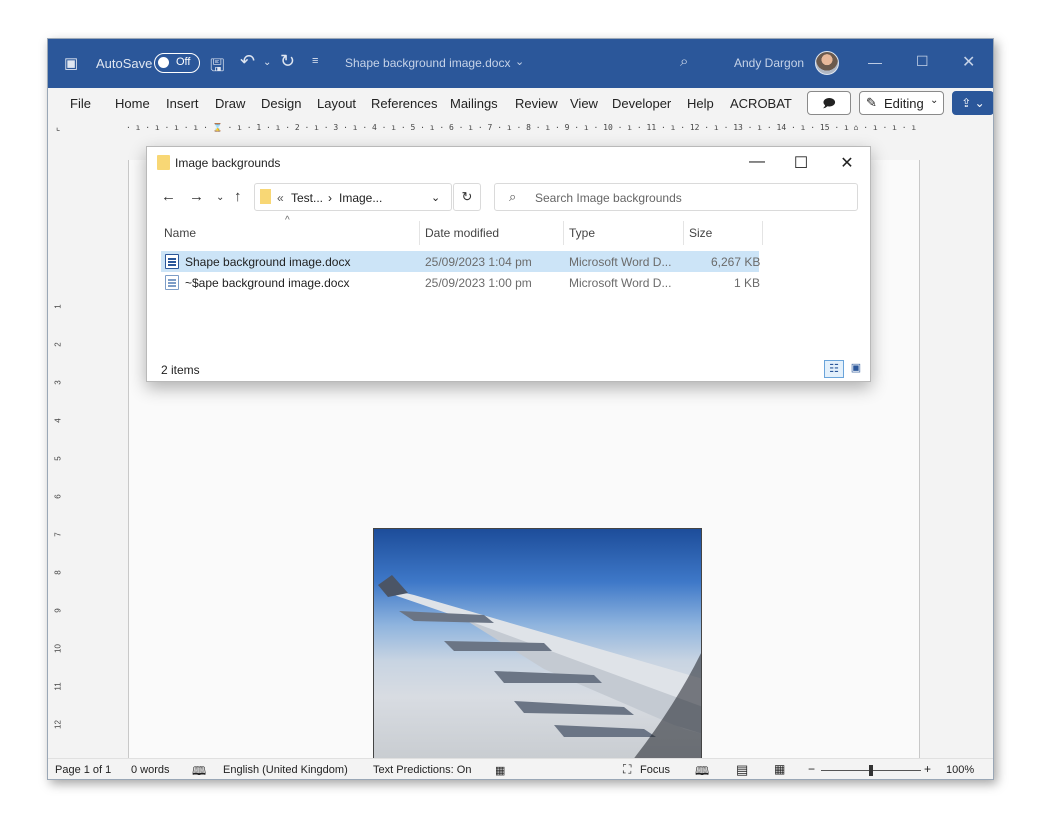  I want to click on autosave-toggle: Off, so click(177, 63).